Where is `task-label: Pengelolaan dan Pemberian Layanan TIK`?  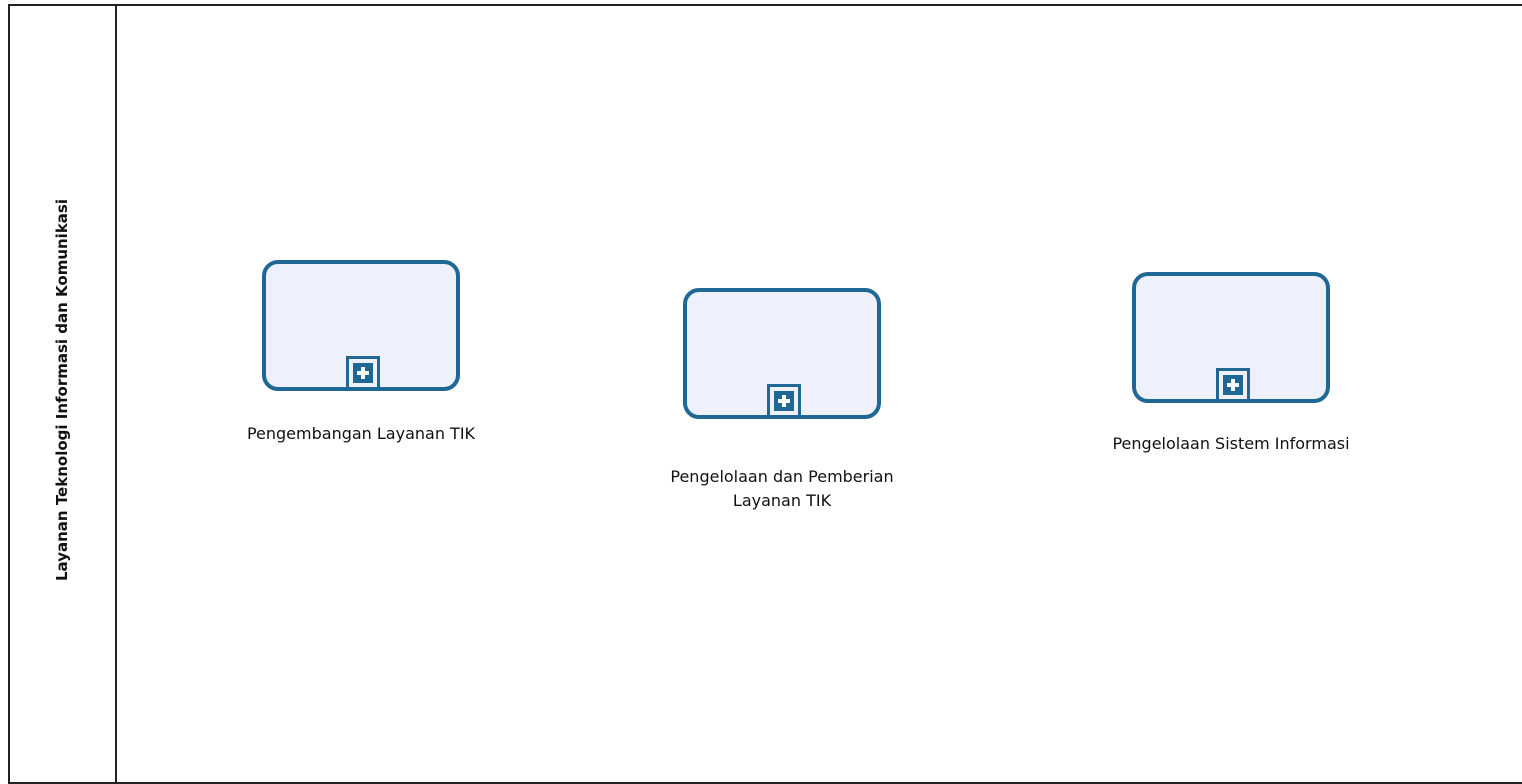 task-label: Pengelolaan dan Pemberian Layanan TIK is located at coordinates (782, 488).